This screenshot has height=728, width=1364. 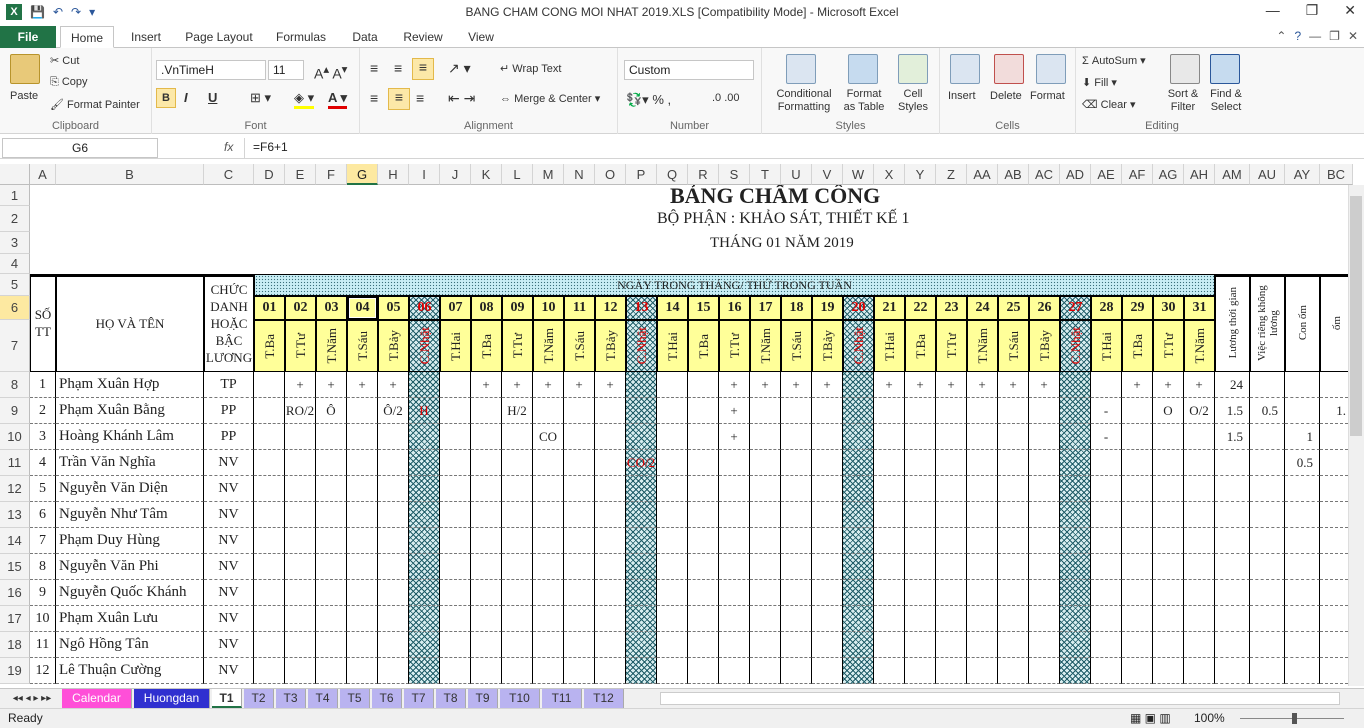 I want to click on copy-button: ⎘ Copy, so click(x=69, y=82).